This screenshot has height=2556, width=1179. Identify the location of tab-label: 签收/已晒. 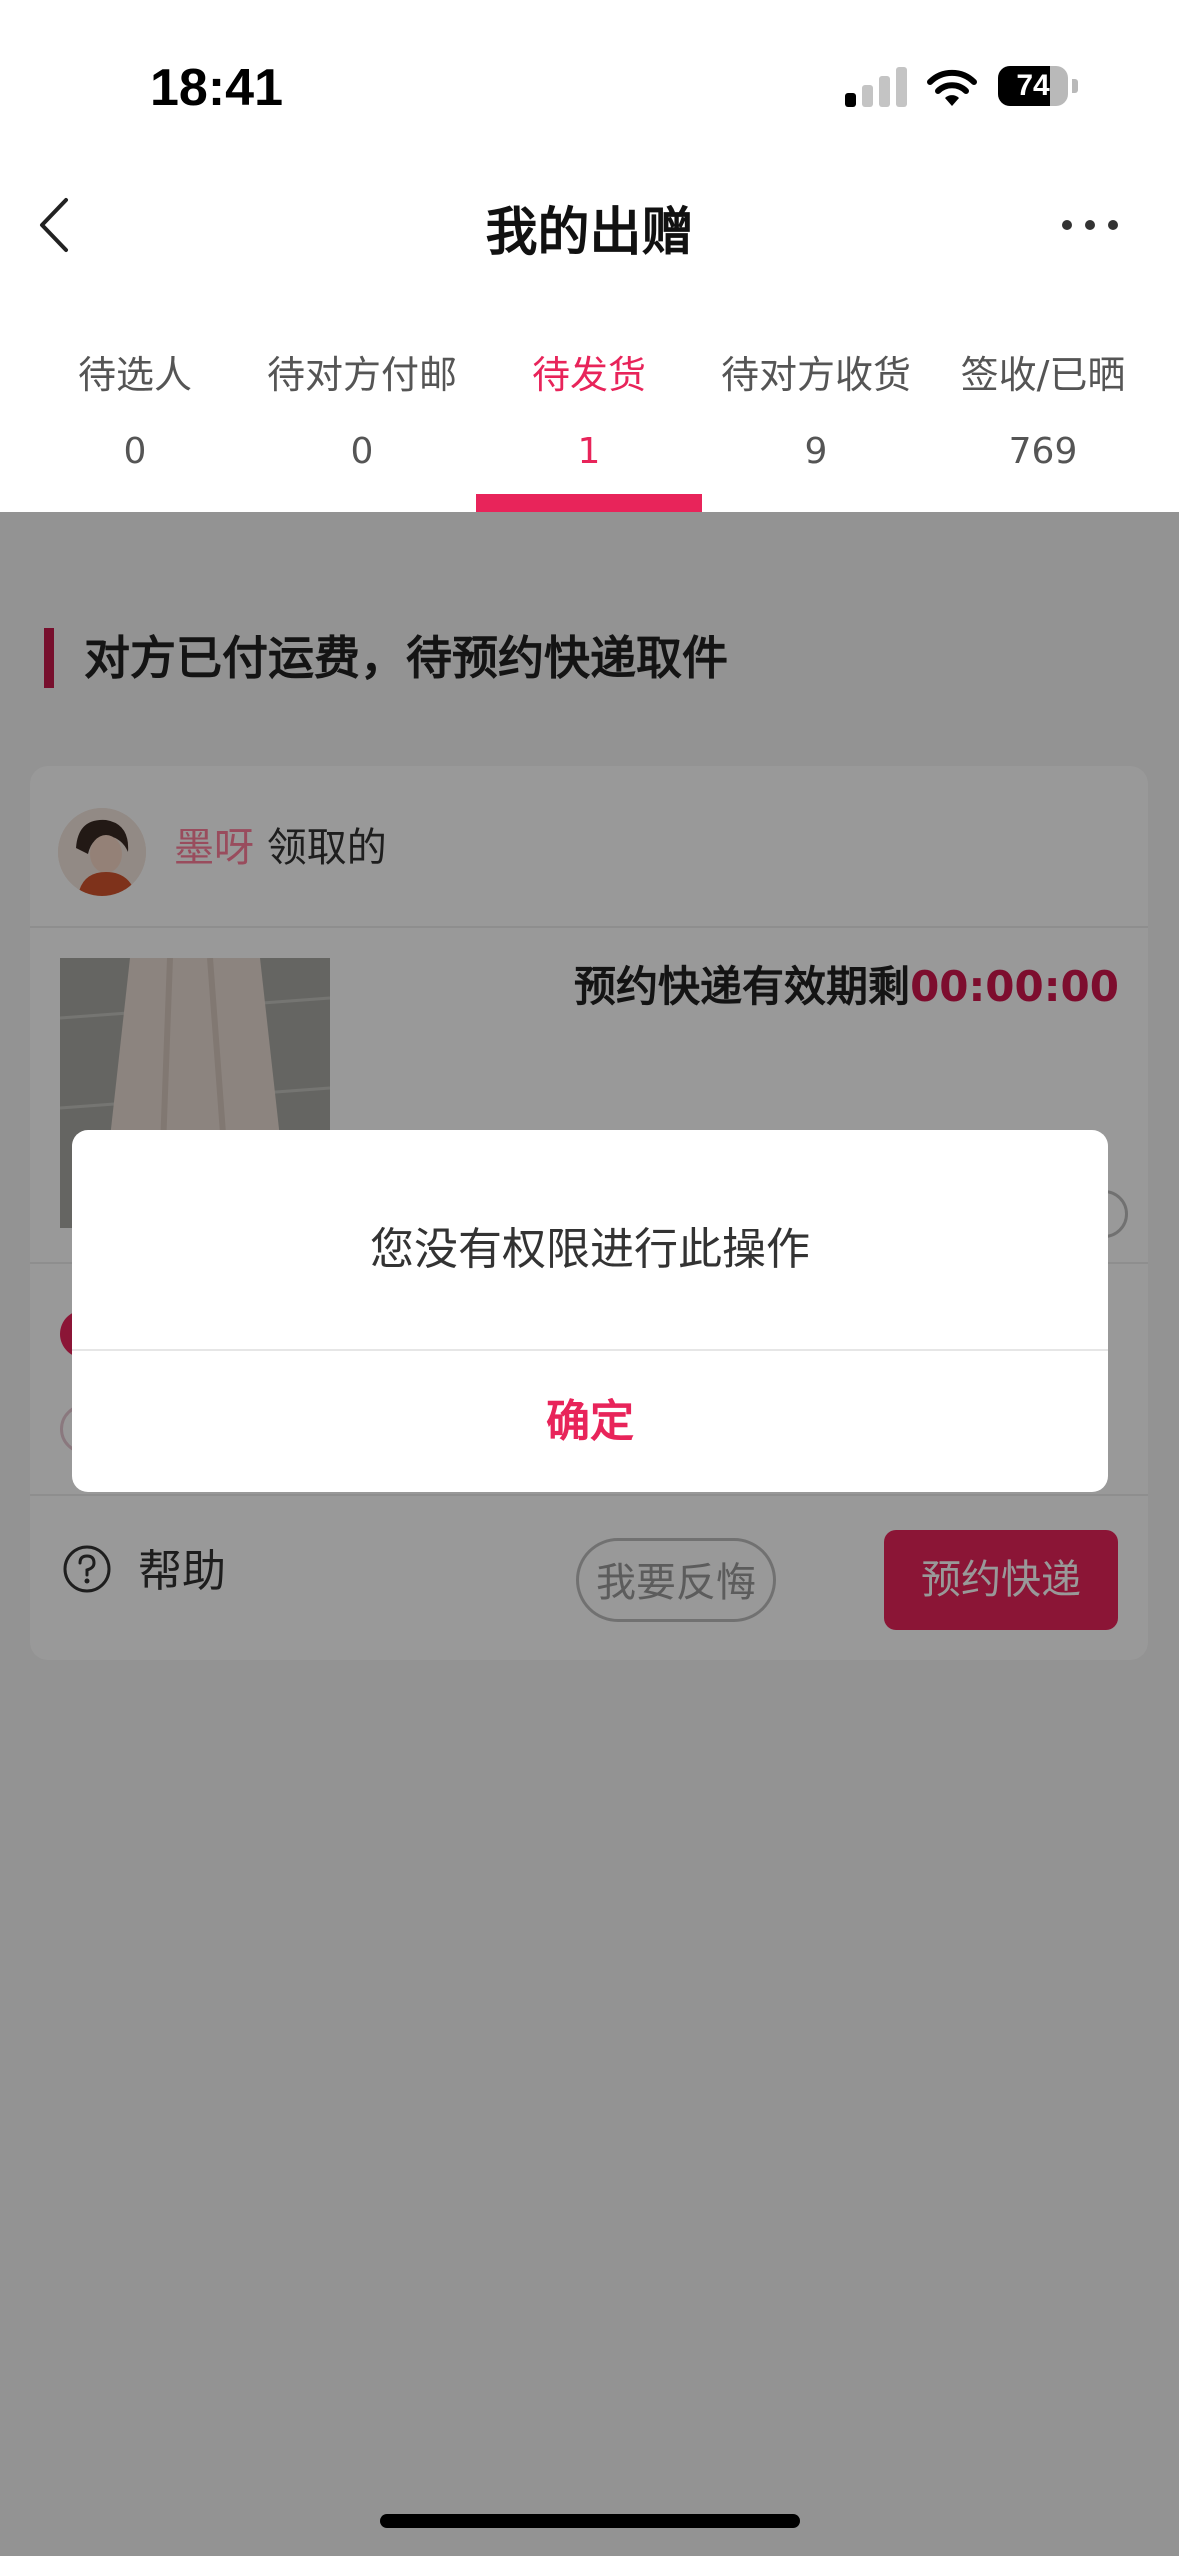
(1043, 375).